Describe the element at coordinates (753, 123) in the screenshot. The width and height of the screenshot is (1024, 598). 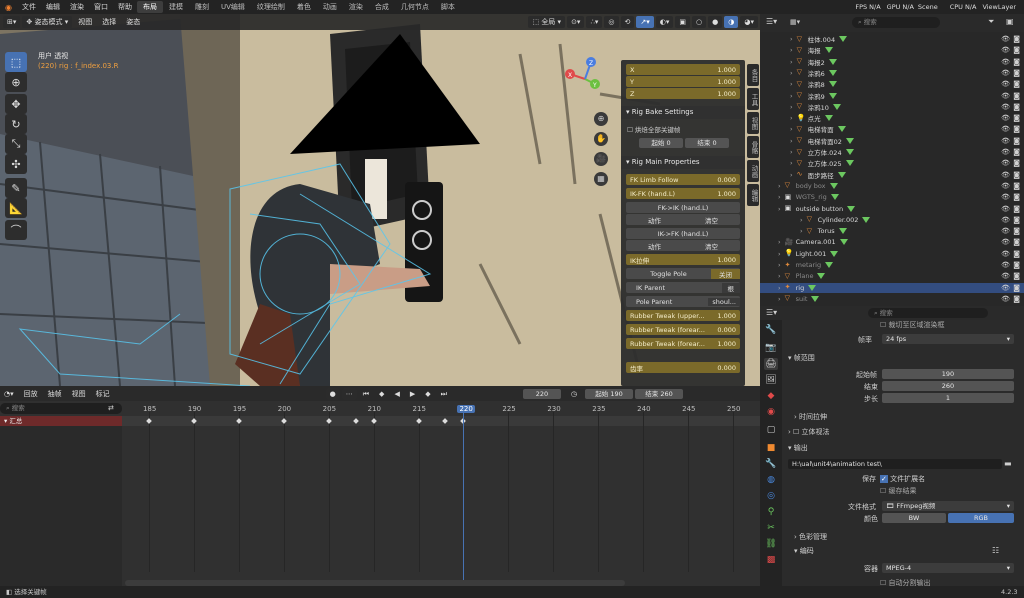
I see `sidebar-tab-view: 视图` at that location.